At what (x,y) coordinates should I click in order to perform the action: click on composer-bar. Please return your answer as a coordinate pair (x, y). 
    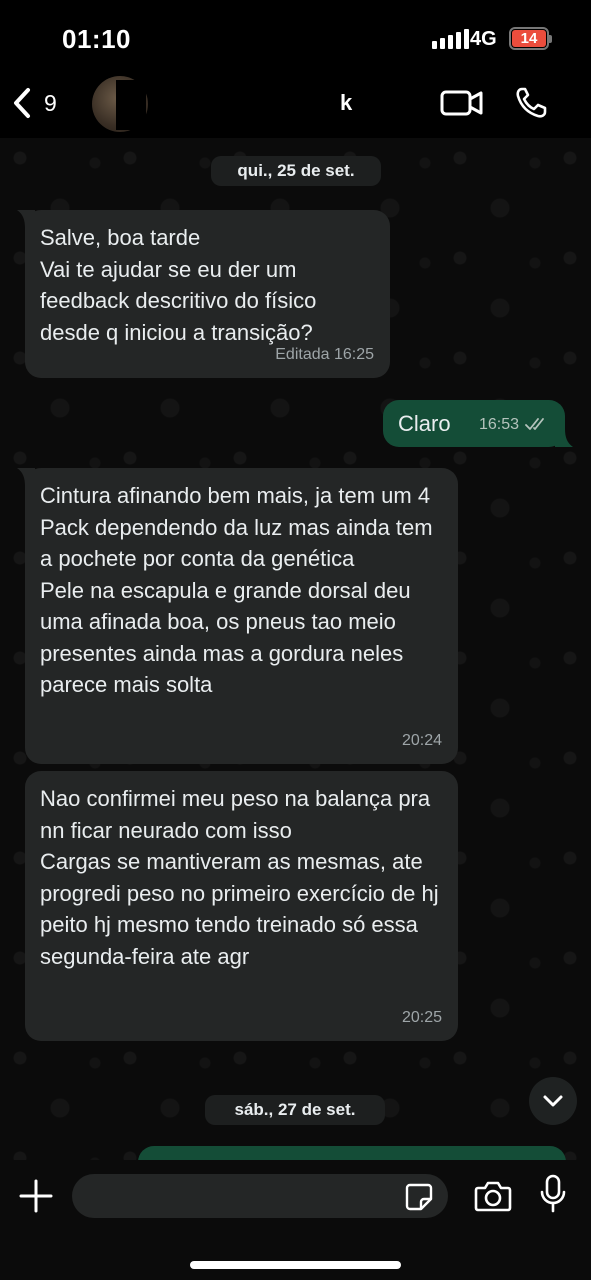
    Looking at the image, I should click on (295, 1220).